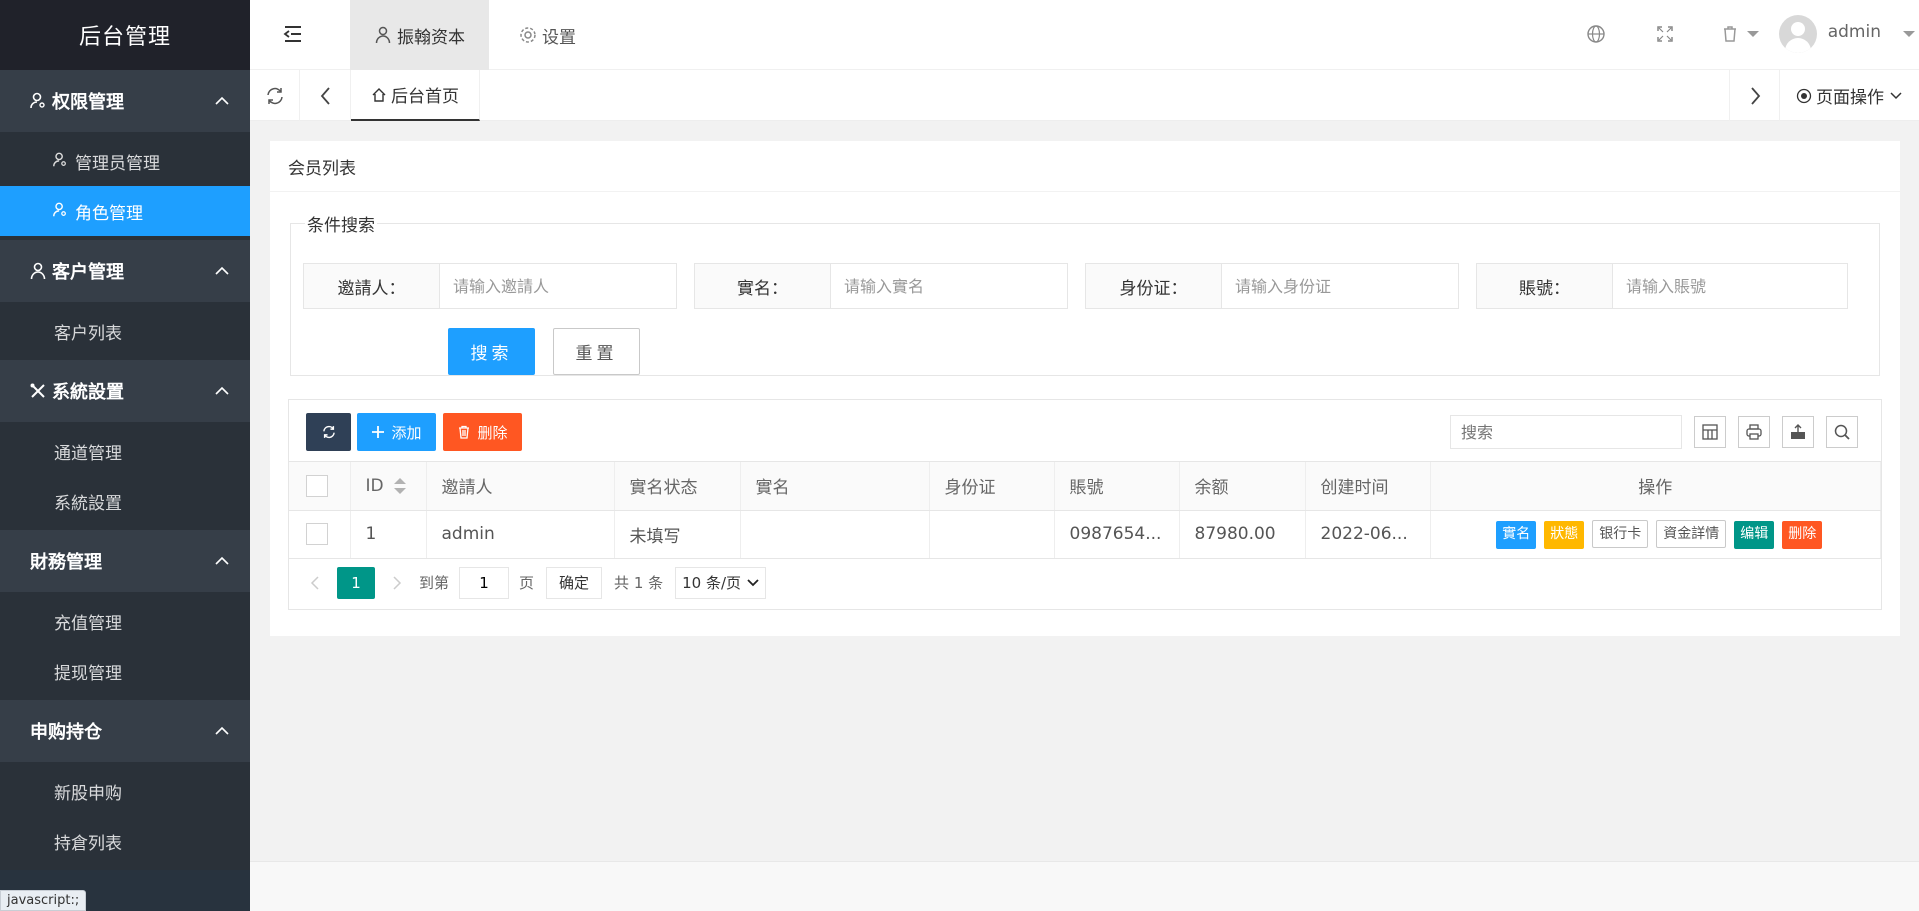  I want to click on sidebar-item-label: 持倉列表, so click(88, 843).